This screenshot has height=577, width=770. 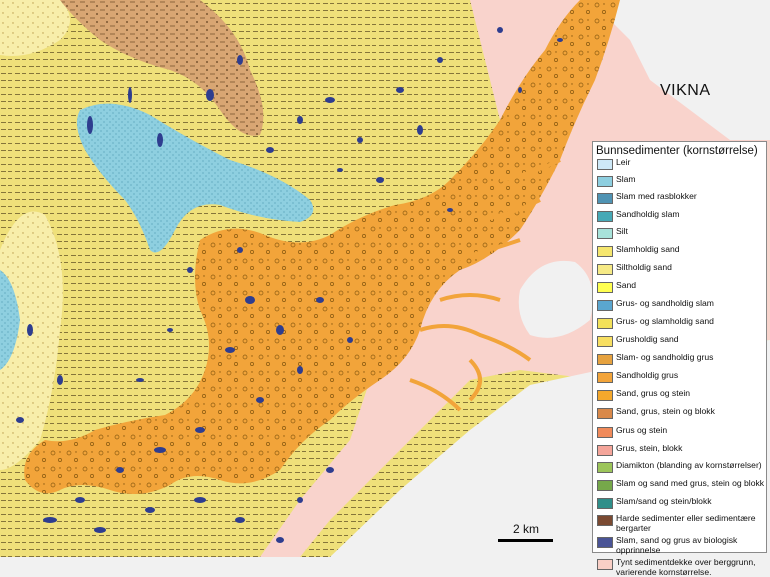 I want to click on legend-item: Slam med rasblokker, so click(x=681, y=197).